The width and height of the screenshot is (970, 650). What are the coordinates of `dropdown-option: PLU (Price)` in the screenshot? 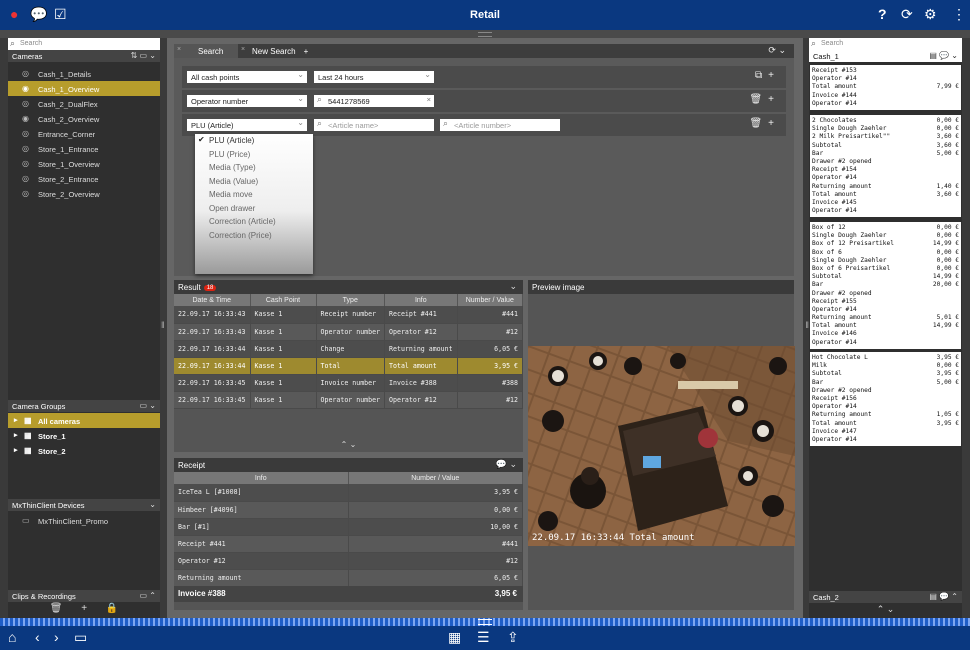 It's located at (254, 155).